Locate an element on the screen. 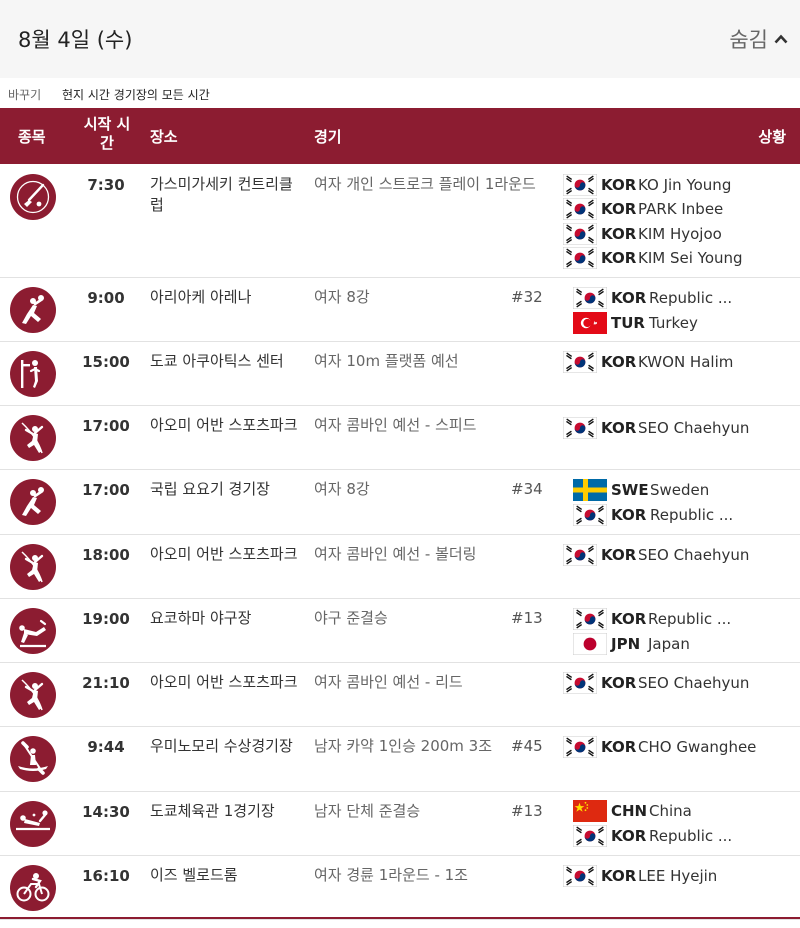 This screenshot has width=800, height=928. participant-name: Japan is located at coordinates (669, 643).